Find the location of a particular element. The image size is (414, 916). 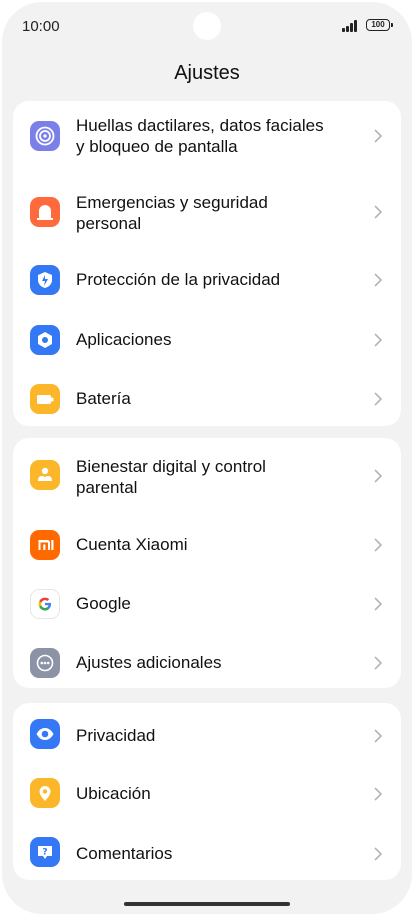

front-camera is located at coordinates (207, 26).